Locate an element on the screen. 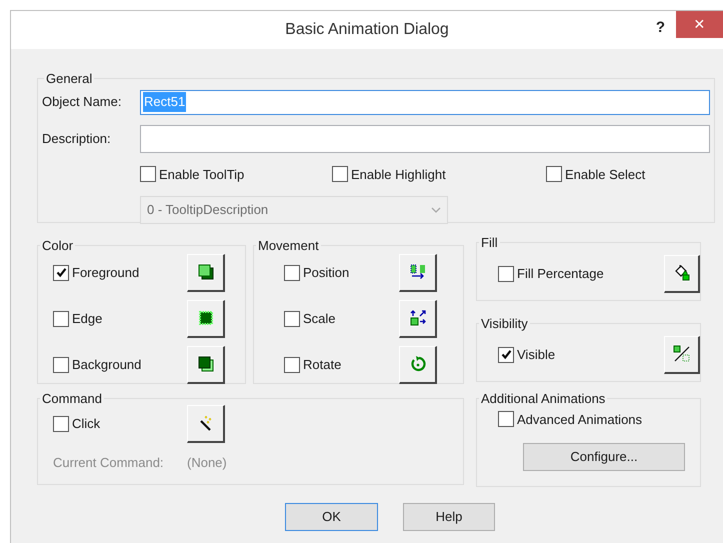 The width and height of the screenshot is (723, 543). checkbox-label: Advanced Animations is located at coordinates (579, 419).